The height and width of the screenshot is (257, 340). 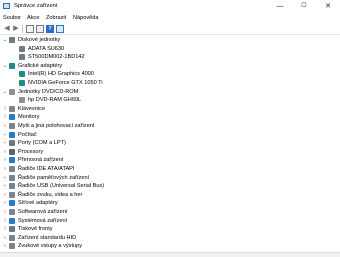 What do you see at coordinates (170, 6) in the screenshot?
I see `title-bar: Správce zařízení — ☐ ✕` at bounding box center [170, 6].